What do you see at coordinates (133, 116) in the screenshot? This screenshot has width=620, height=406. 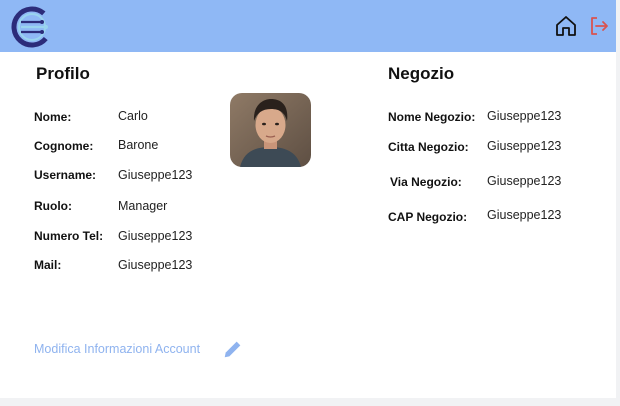 I see `name-value: Carlo` at bounding box center [133, 116].